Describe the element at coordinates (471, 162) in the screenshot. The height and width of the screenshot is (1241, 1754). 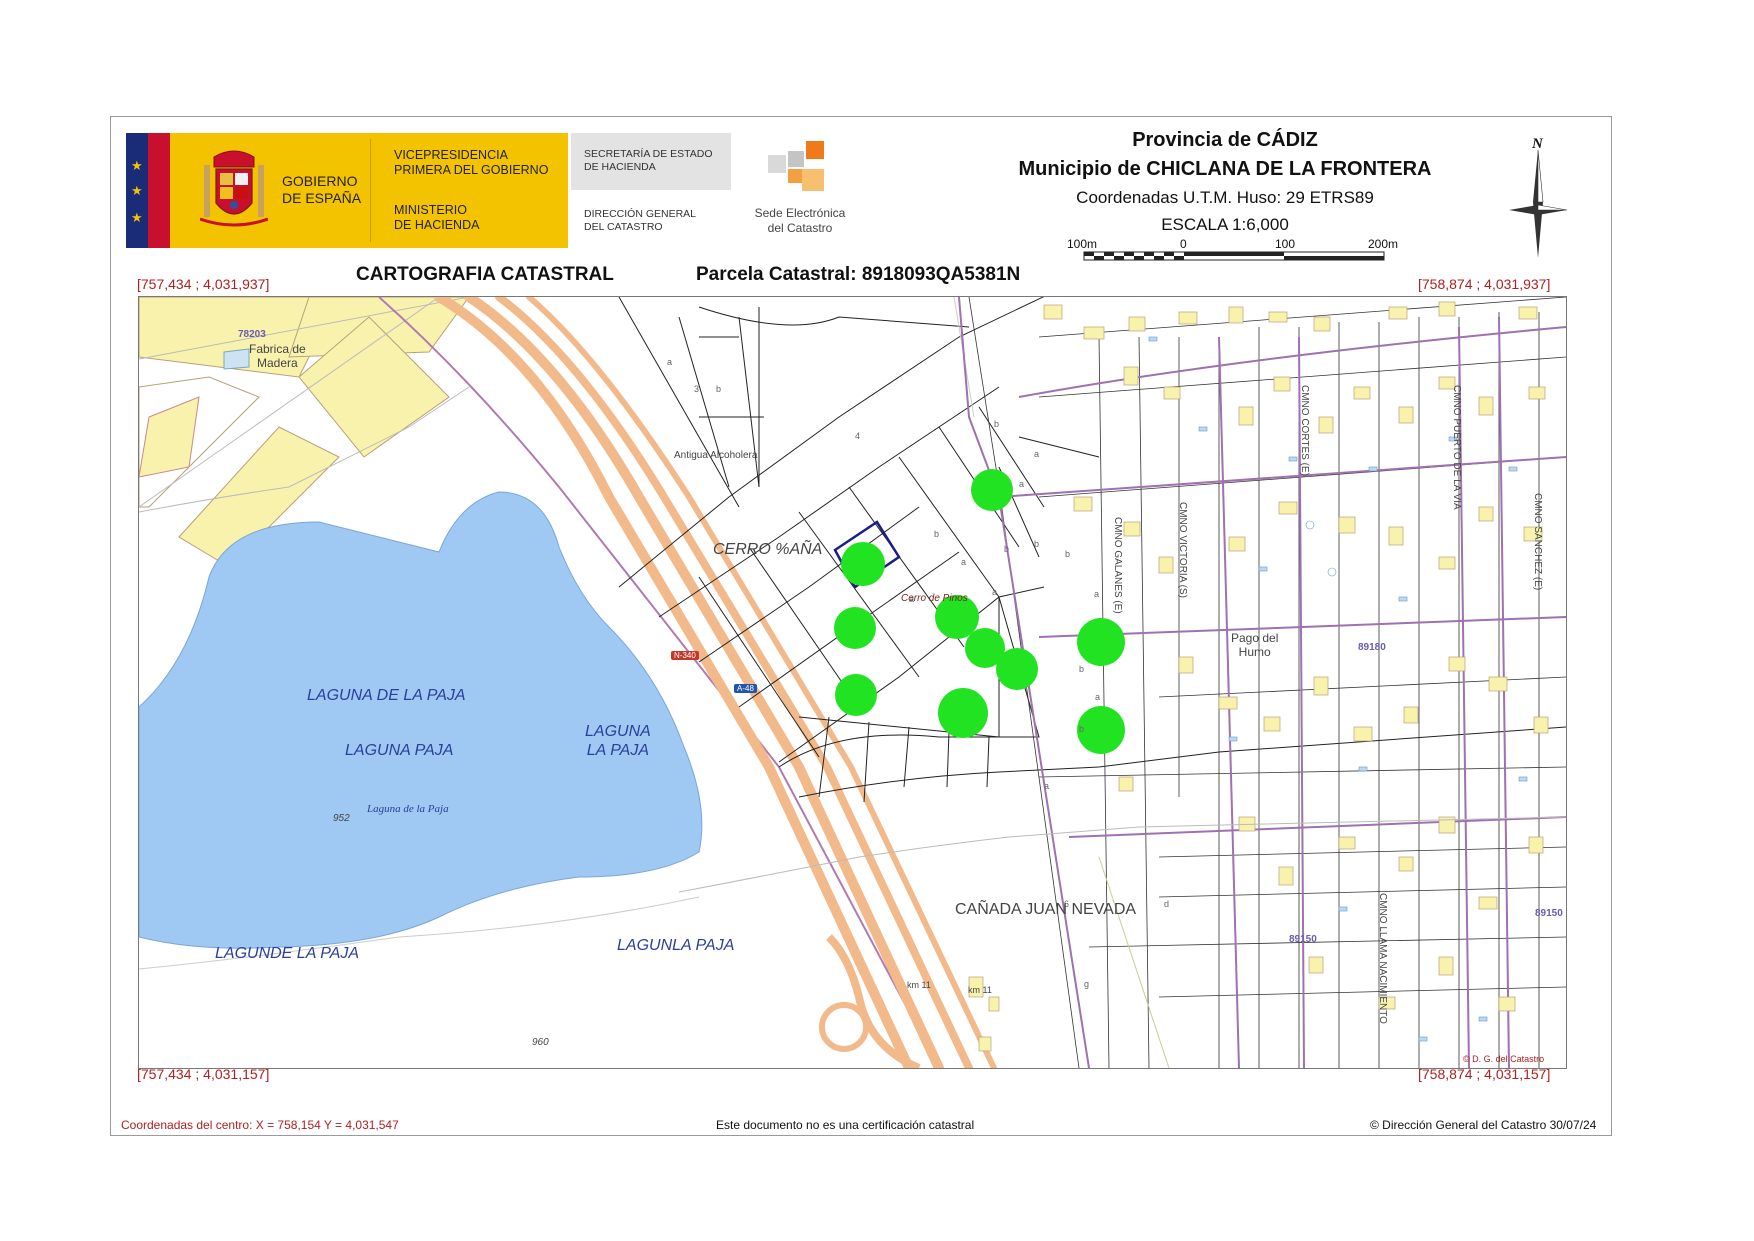
I see `vicepresidencia-label: VICEPRESIDENCIA PRIMERA DEL GOBIERNO` at that location.